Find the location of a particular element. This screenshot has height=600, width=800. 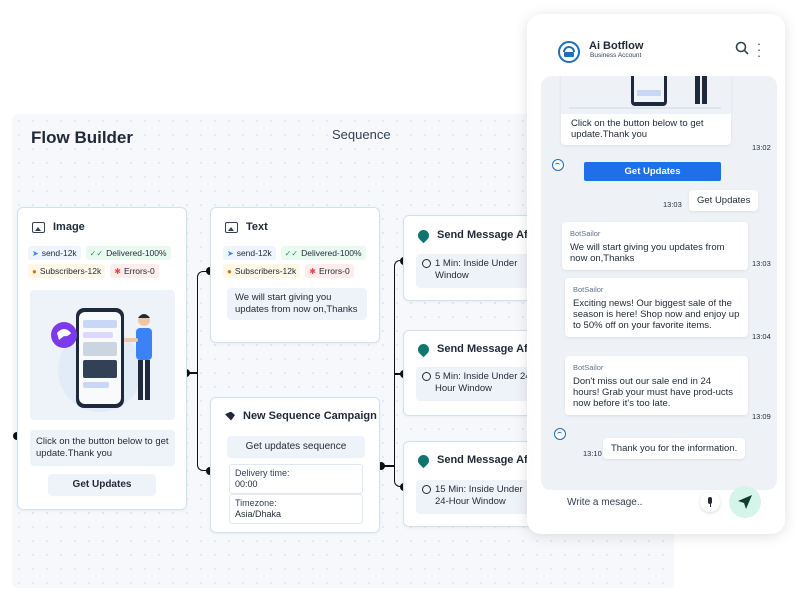

user-message-bubble: Thank you for the information. is located at coordinates (674, 448).